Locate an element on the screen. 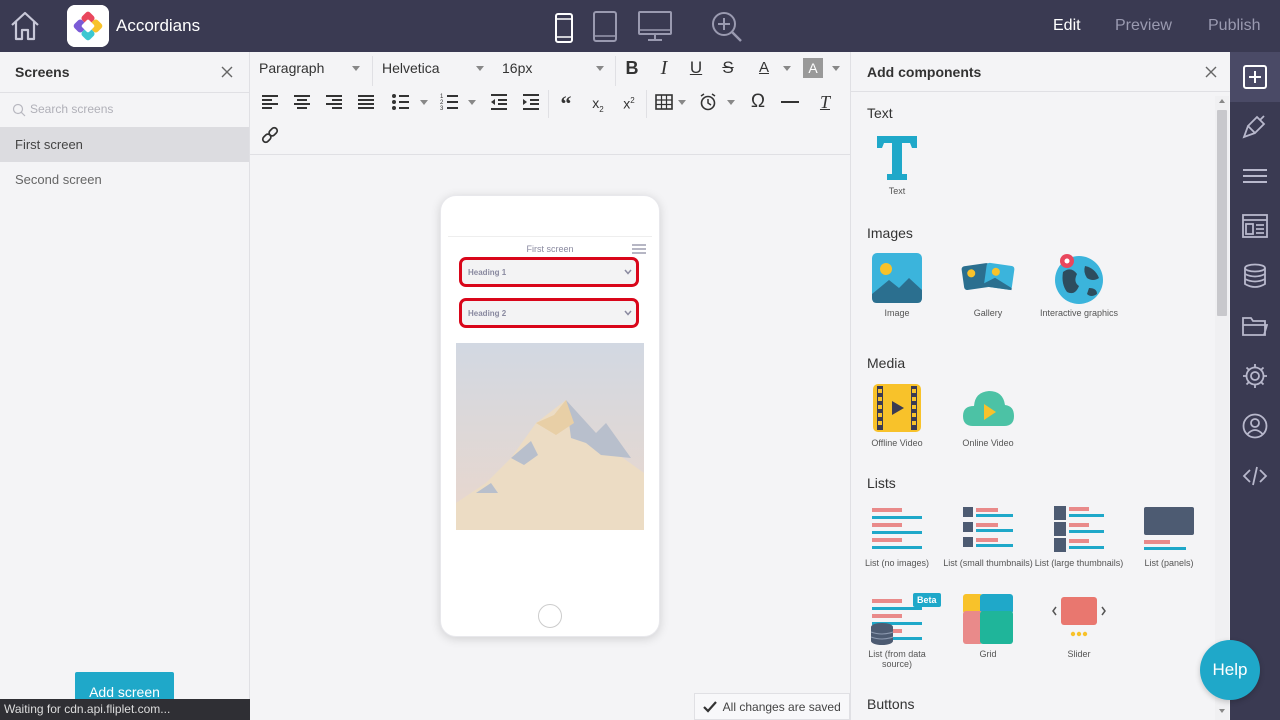 Image resolution: width=1280 pixels, height=720 pixels. menu-icon is located at coordinates (1255, 176).